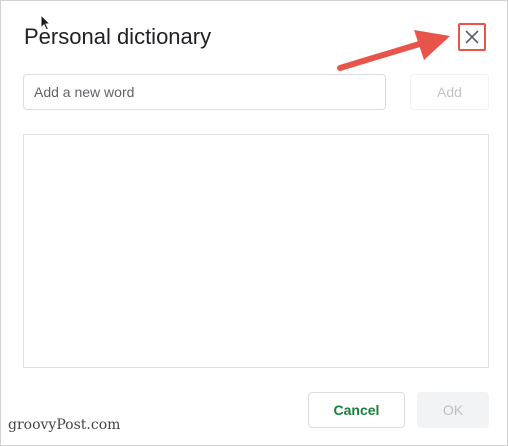  I want to click on dialog-title: Personal dictionary, so click(118, 36).